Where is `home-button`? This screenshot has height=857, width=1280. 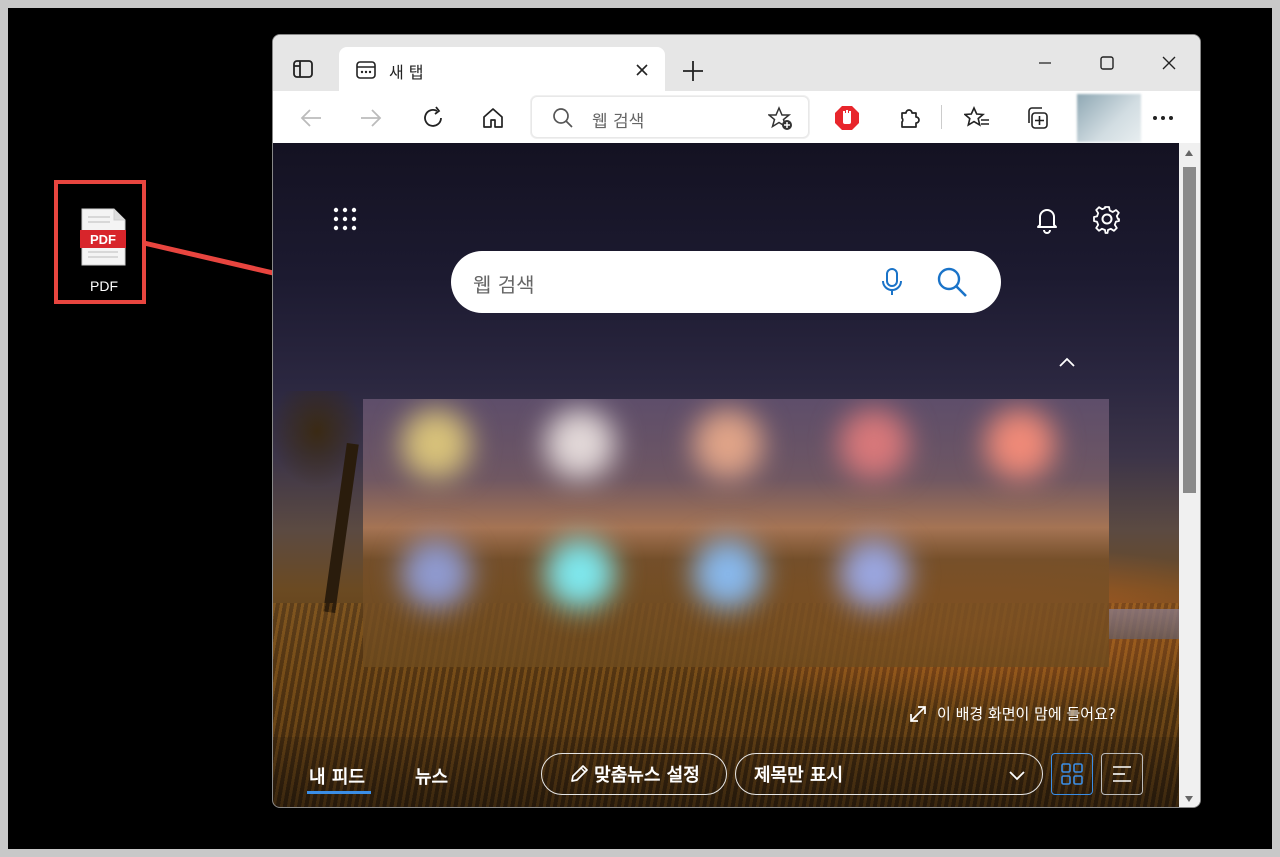 home-button is located at coordinates (493, 118).